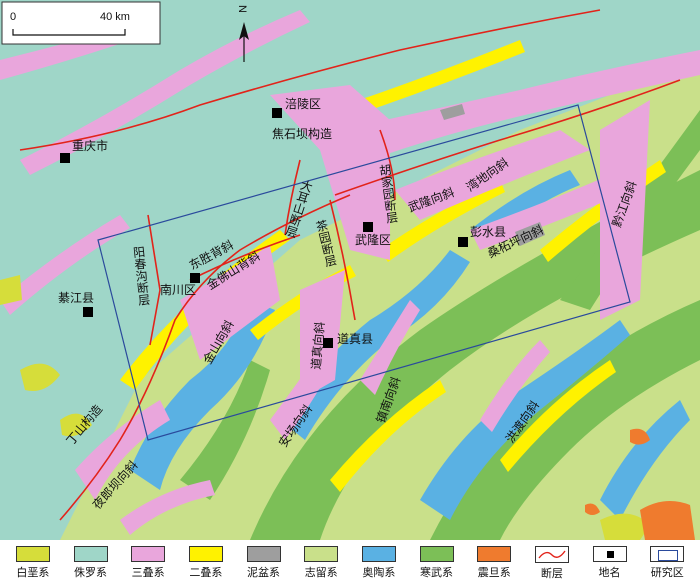  I want to click on legend-item: 地名, so click(610, 560).